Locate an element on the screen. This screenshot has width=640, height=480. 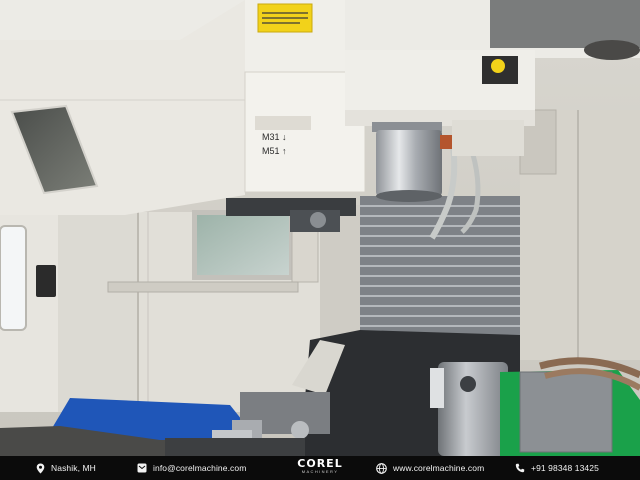
indicator-light is located at coordinates (498, 66).